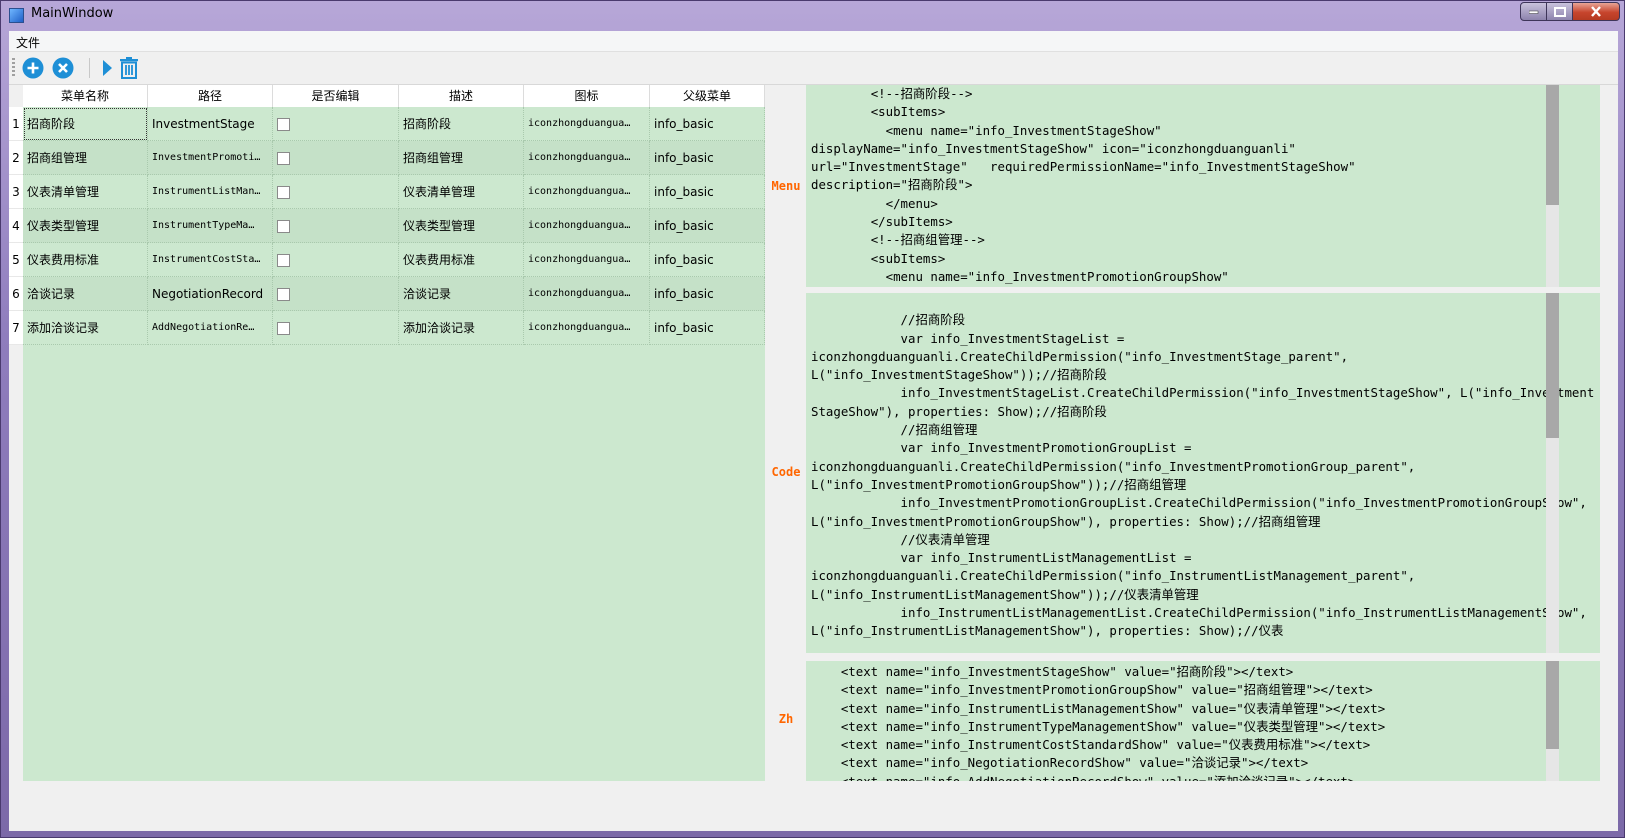 The height and width of the screenshot is (838, 1625). Describe the element at coordinates (461, 294) in the screenshot. I see `cell-description: 洽谈记录` at that location.